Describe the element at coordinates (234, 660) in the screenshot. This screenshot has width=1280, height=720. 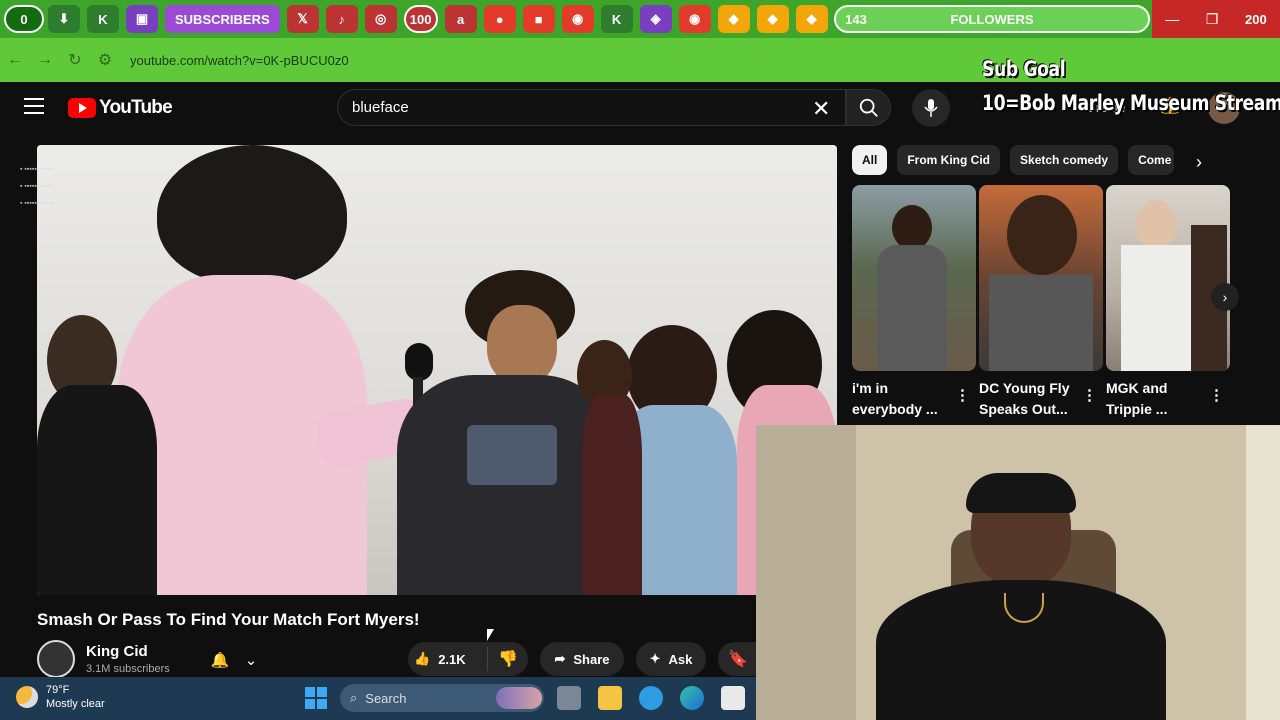
I see `subscription-notifications-button: 🔔 ⌄` at that location.